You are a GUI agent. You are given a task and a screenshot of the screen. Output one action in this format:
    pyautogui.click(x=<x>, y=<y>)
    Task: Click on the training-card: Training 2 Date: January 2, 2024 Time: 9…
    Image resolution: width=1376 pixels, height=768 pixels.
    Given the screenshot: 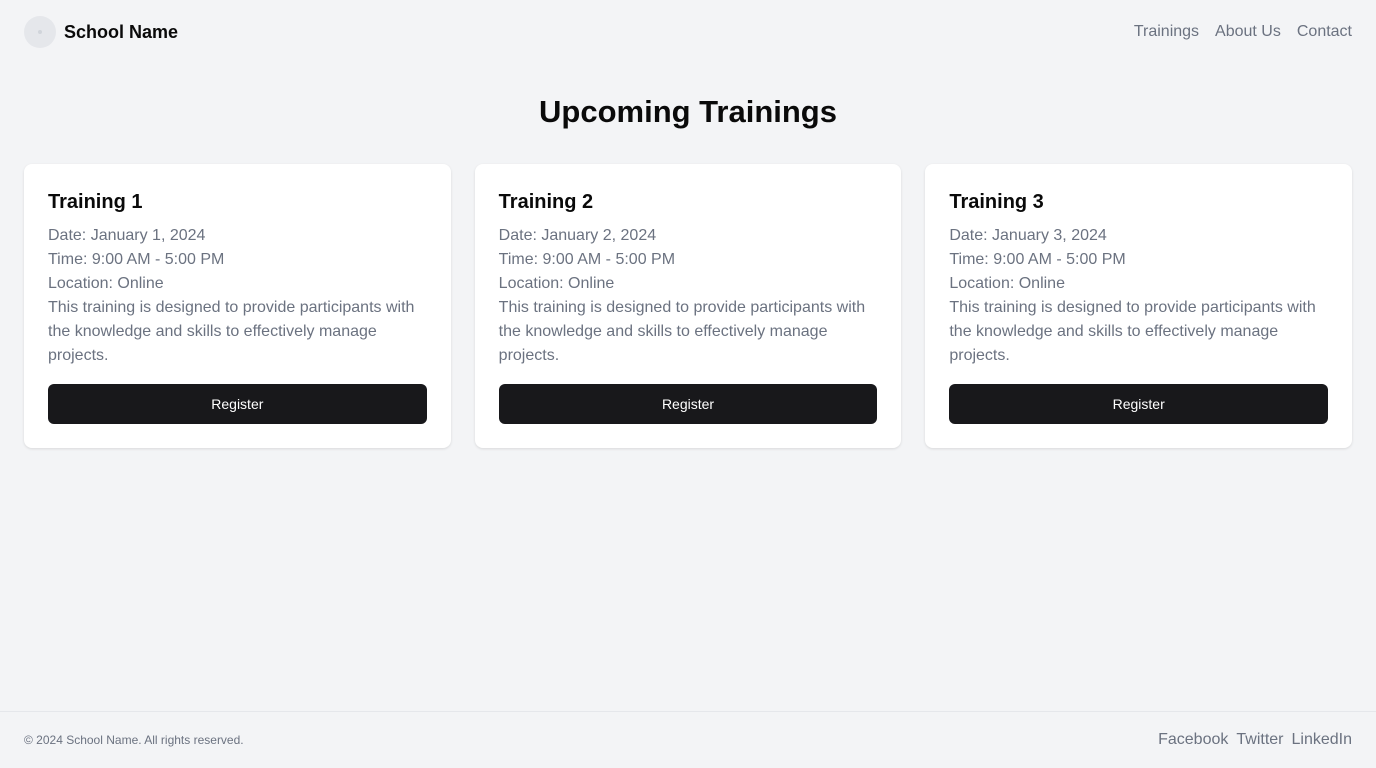 What is the action you would take?
    pyautogui.click(x=688, y=306)
    